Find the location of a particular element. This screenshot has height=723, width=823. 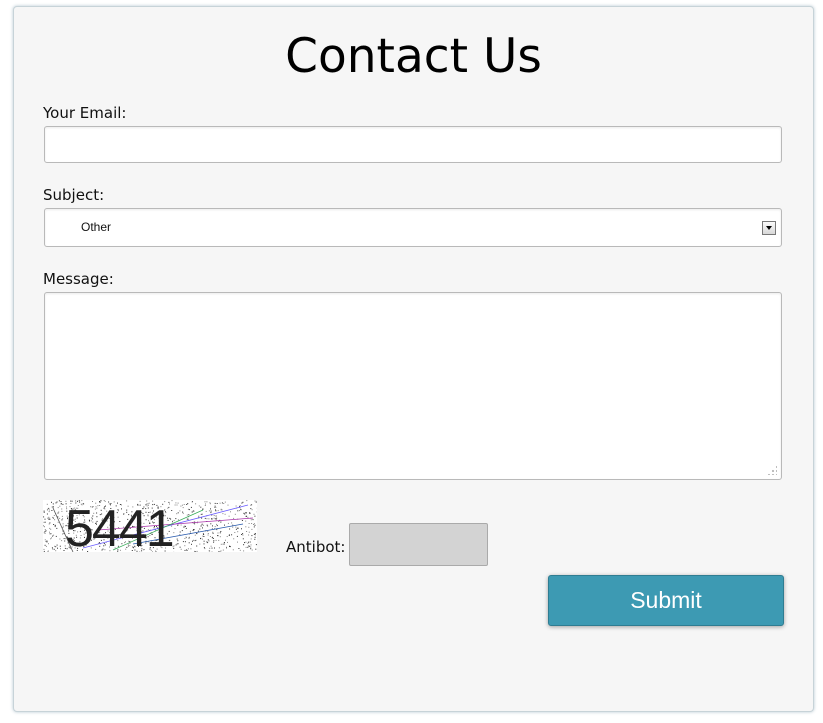

email-field is located at coordinates (413, 144).